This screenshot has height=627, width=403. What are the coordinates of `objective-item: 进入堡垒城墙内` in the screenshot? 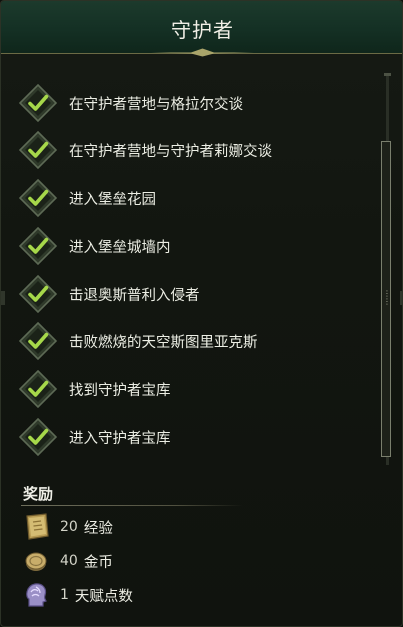 It's located at (194, 246).